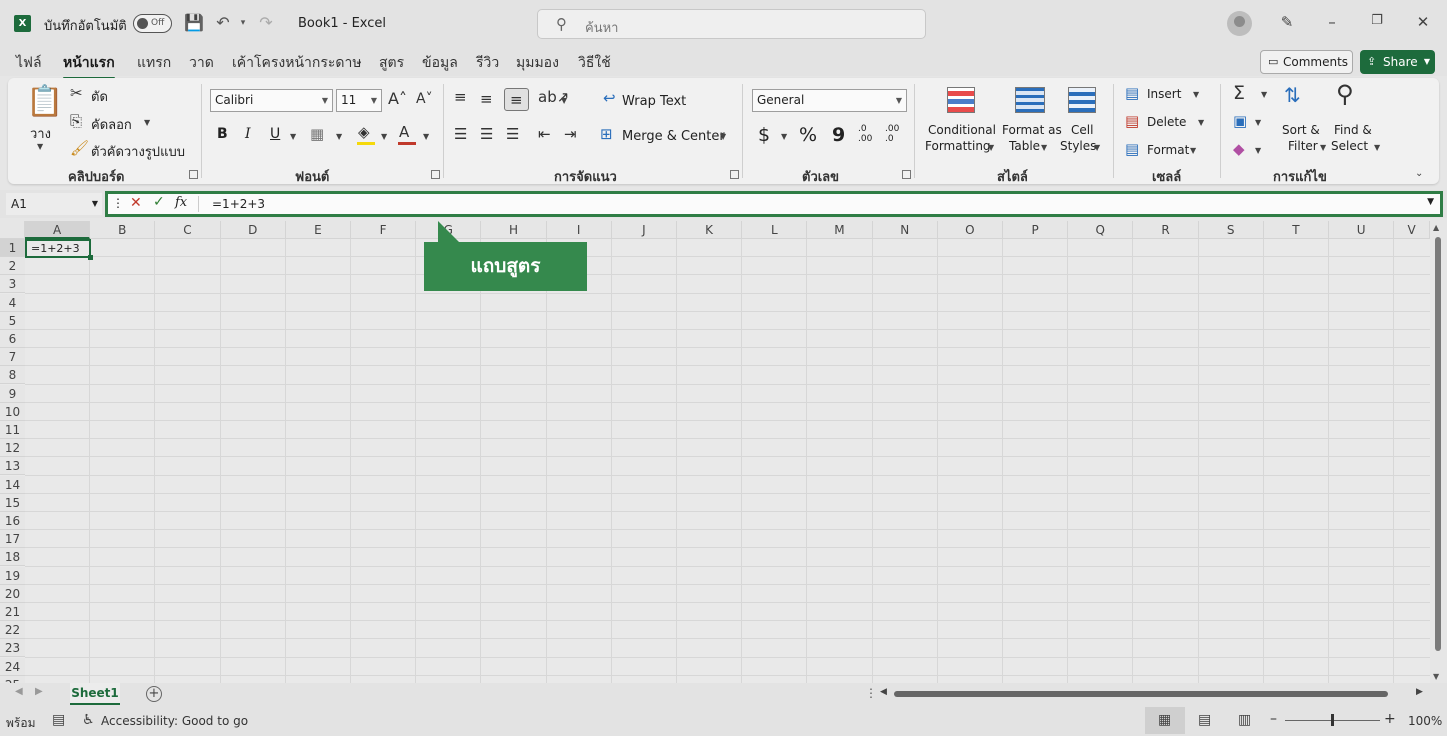  What do you see at coordinates (1390, 719) in the screenshot?
I see `zoom-in-icon: +` at bounding box center [1390, 719].